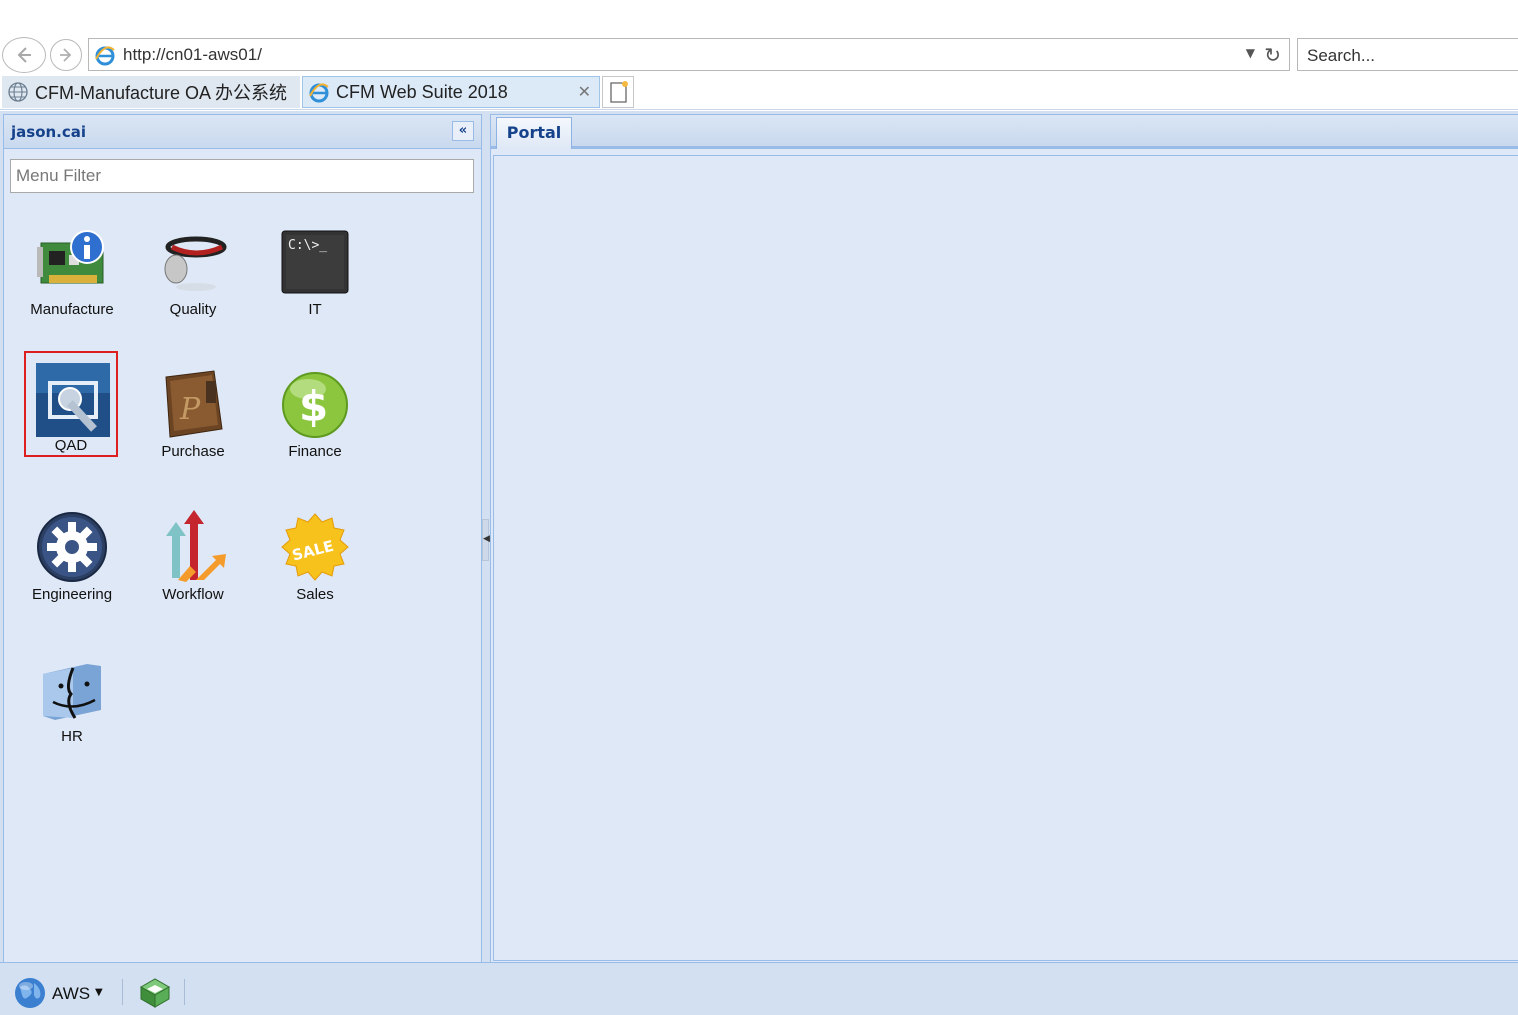  I want to click on green-cube-icon, so click(154, 992).